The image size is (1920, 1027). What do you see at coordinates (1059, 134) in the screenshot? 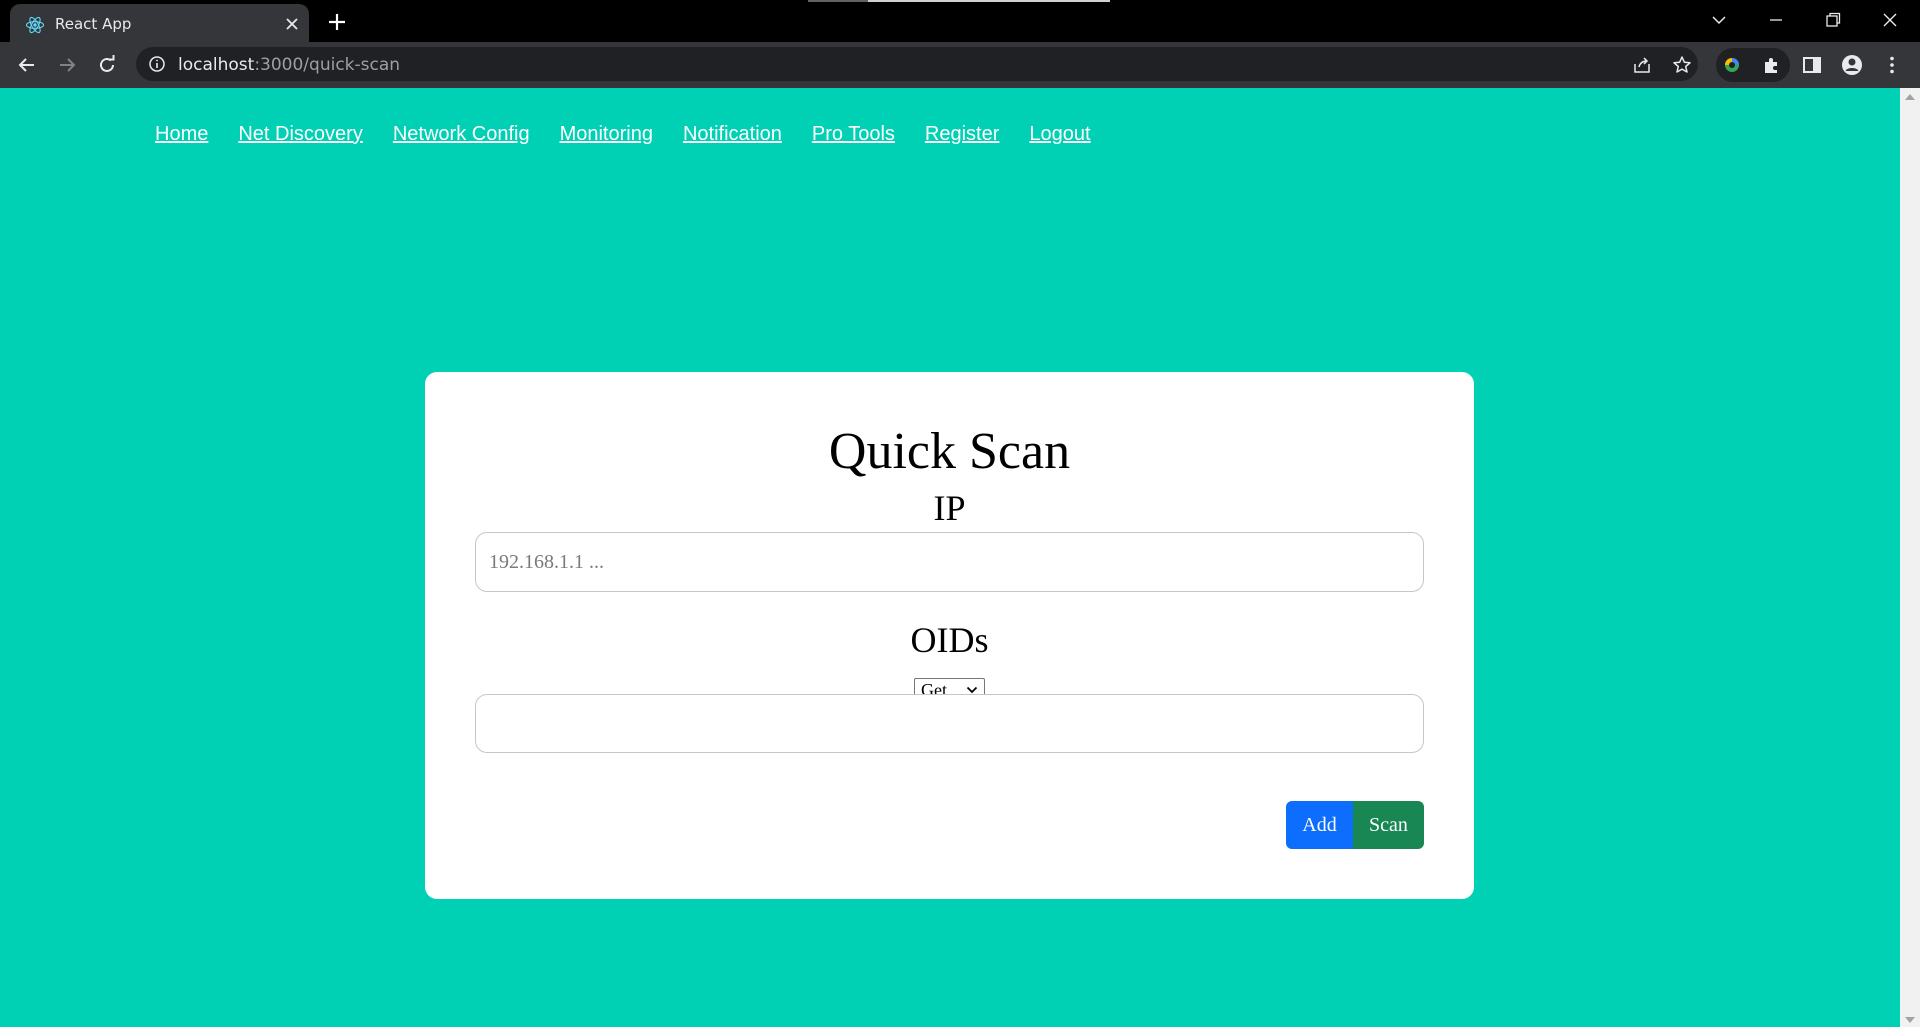
I see `nav-link-logout: Logout` at bounding box center [1059, 134].